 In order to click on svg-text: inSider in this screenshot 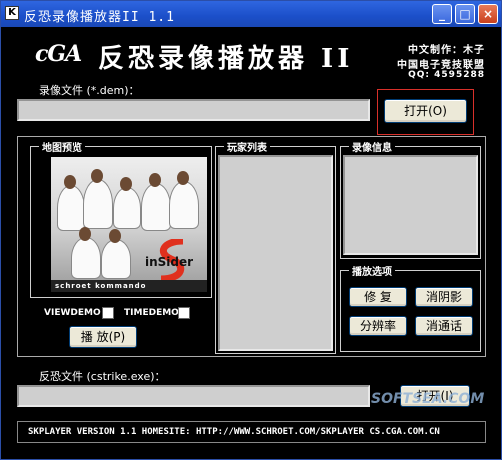, I will do `click(169, 262)`.